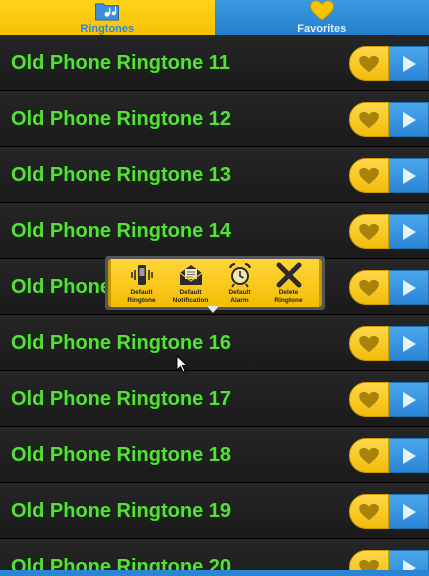  I want to click on default-alarm-button: Default Alarm, so click(240, 283).